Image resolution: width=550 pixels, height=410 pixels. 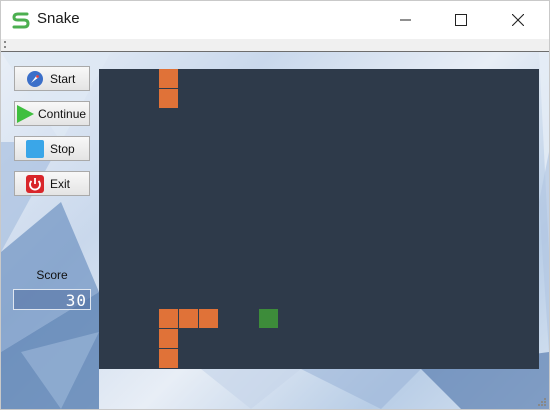 I want to click on title-bar: Snake, so click(x=275, y=20).